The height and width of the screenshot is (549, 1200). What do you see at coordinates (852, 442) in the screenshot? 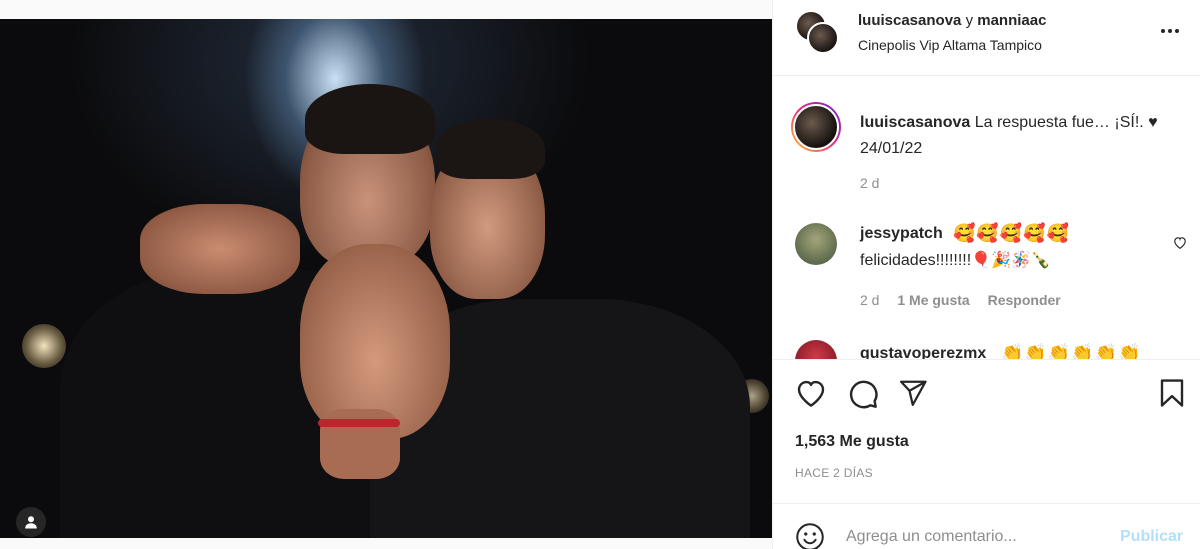
I see `likes-count: 1,563 Me gusta` at bounding box center [852, 442].